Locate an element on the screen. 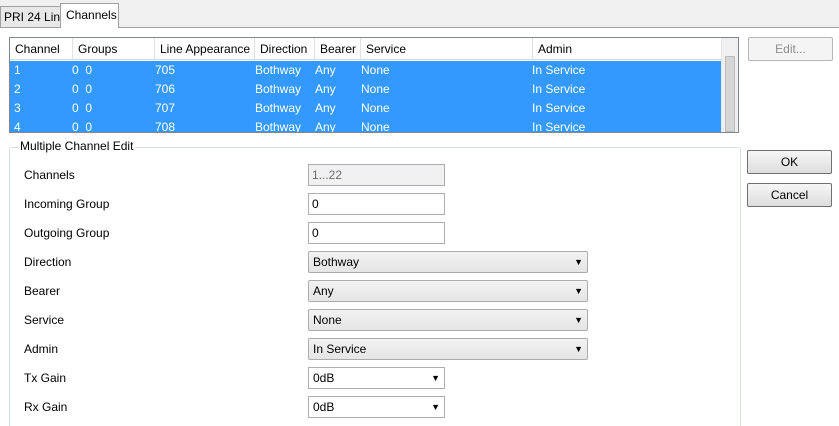 The height and width of the screenshot is (426, 839). incoming-group-input: 0 is located at coordinates (376, 204).